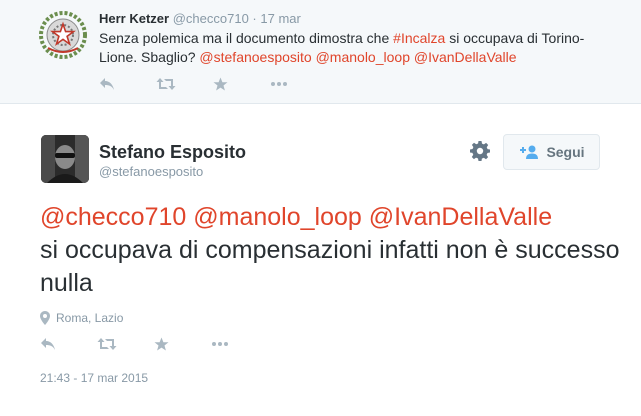  I want to click on tweet-location: Roma, Lazio, so click(81, 318).